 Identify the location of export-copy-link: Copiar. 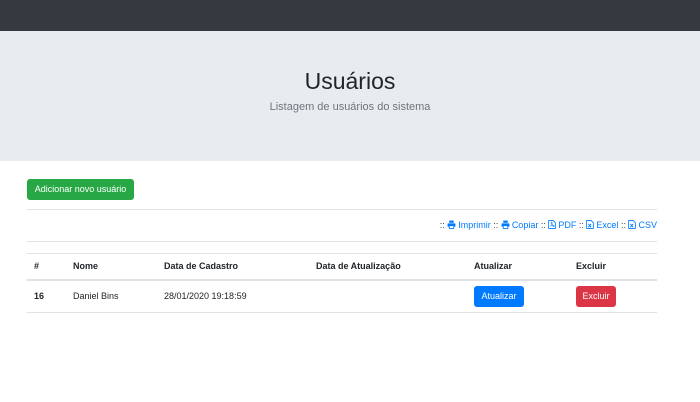
(520, 225).